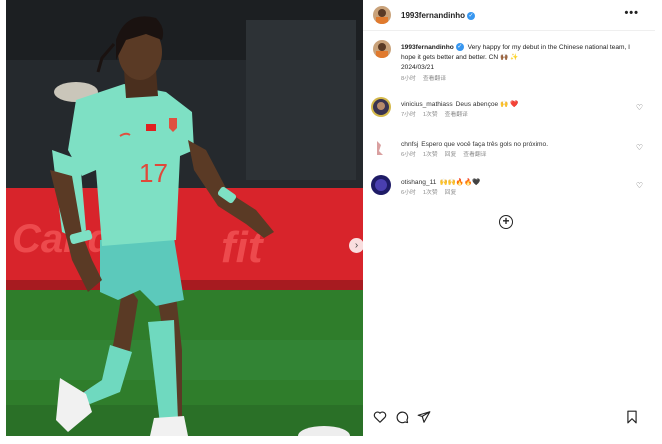 The image size is (662, 444). Describe the element at coordinates (517, 79) in the screenshot. I see `caption-meta: 8小时 查看翻译` at that location.